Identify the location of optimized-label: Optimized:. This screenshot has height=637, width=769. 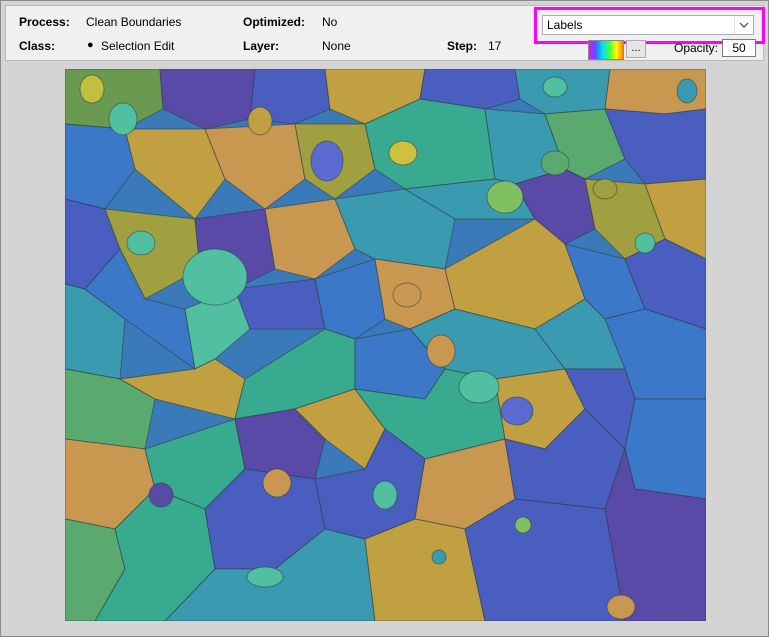
(274, 22).